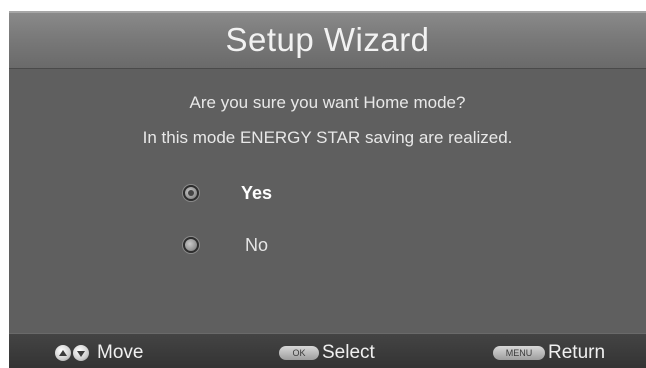 This screenshot has width=646, height=368. I want to click on hint-select: OK Select, so click(327, 353).